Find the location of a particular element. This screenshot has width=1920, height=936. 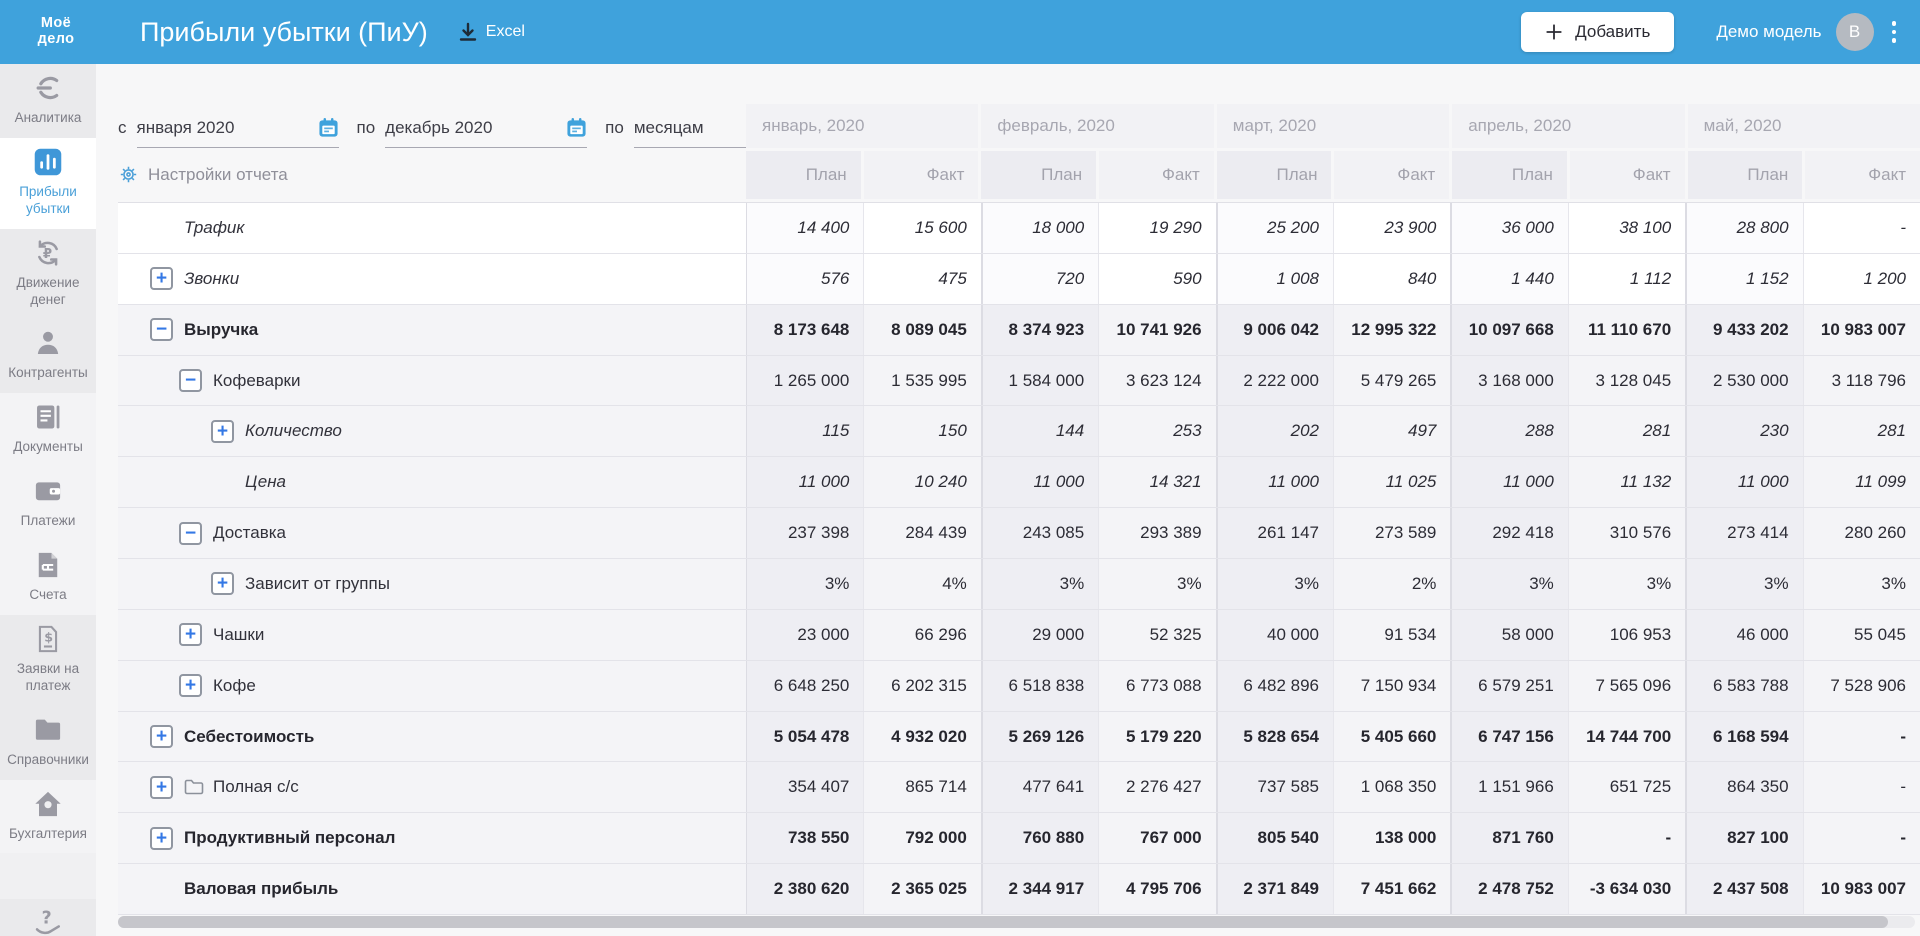

filters: с января 2020 по декабрь 2020 по месяцам is located at coordinates (456, 122).